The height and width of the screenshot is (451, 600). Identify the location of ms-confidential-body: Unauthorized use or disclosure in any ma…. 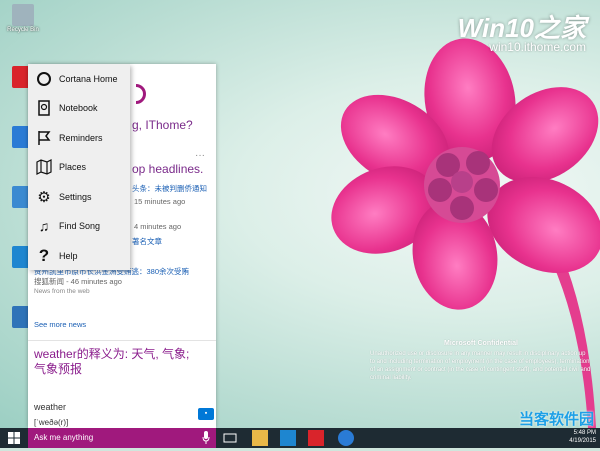
(480, 366).